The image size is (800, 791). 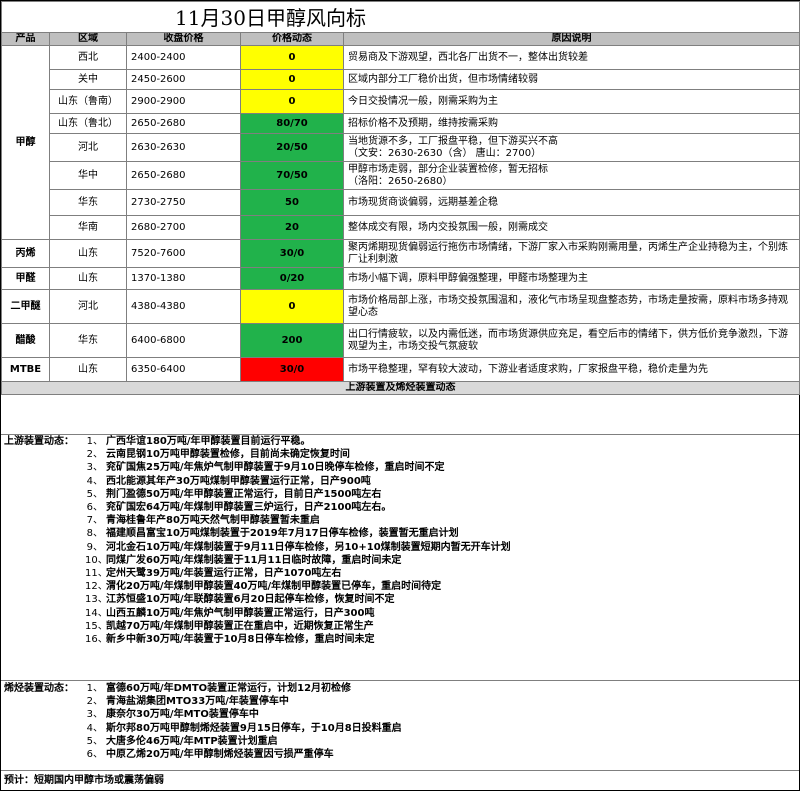 I want to click on region-cell: 河北, so click(x=88, y=147).